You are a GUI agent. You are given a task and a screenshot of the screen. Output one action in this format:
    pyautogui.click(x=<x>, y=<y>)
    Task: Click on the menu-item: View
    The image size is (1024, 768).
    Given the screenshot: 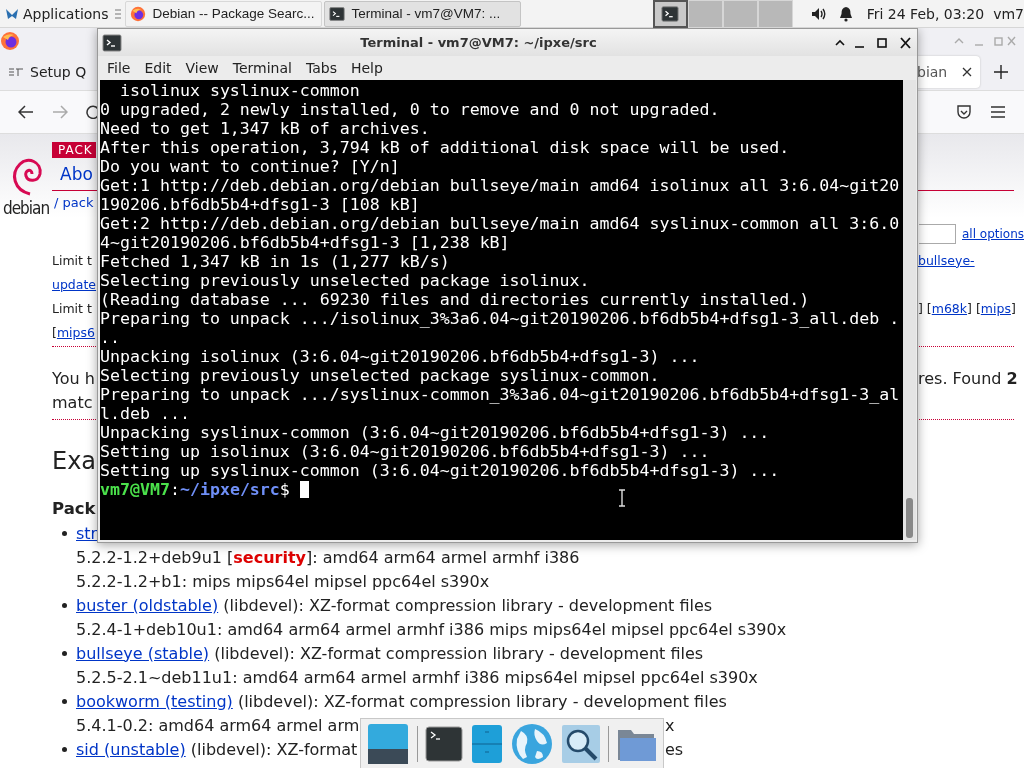 What is the action you would take?
    pyautogui.click(x=202, y=68)
    